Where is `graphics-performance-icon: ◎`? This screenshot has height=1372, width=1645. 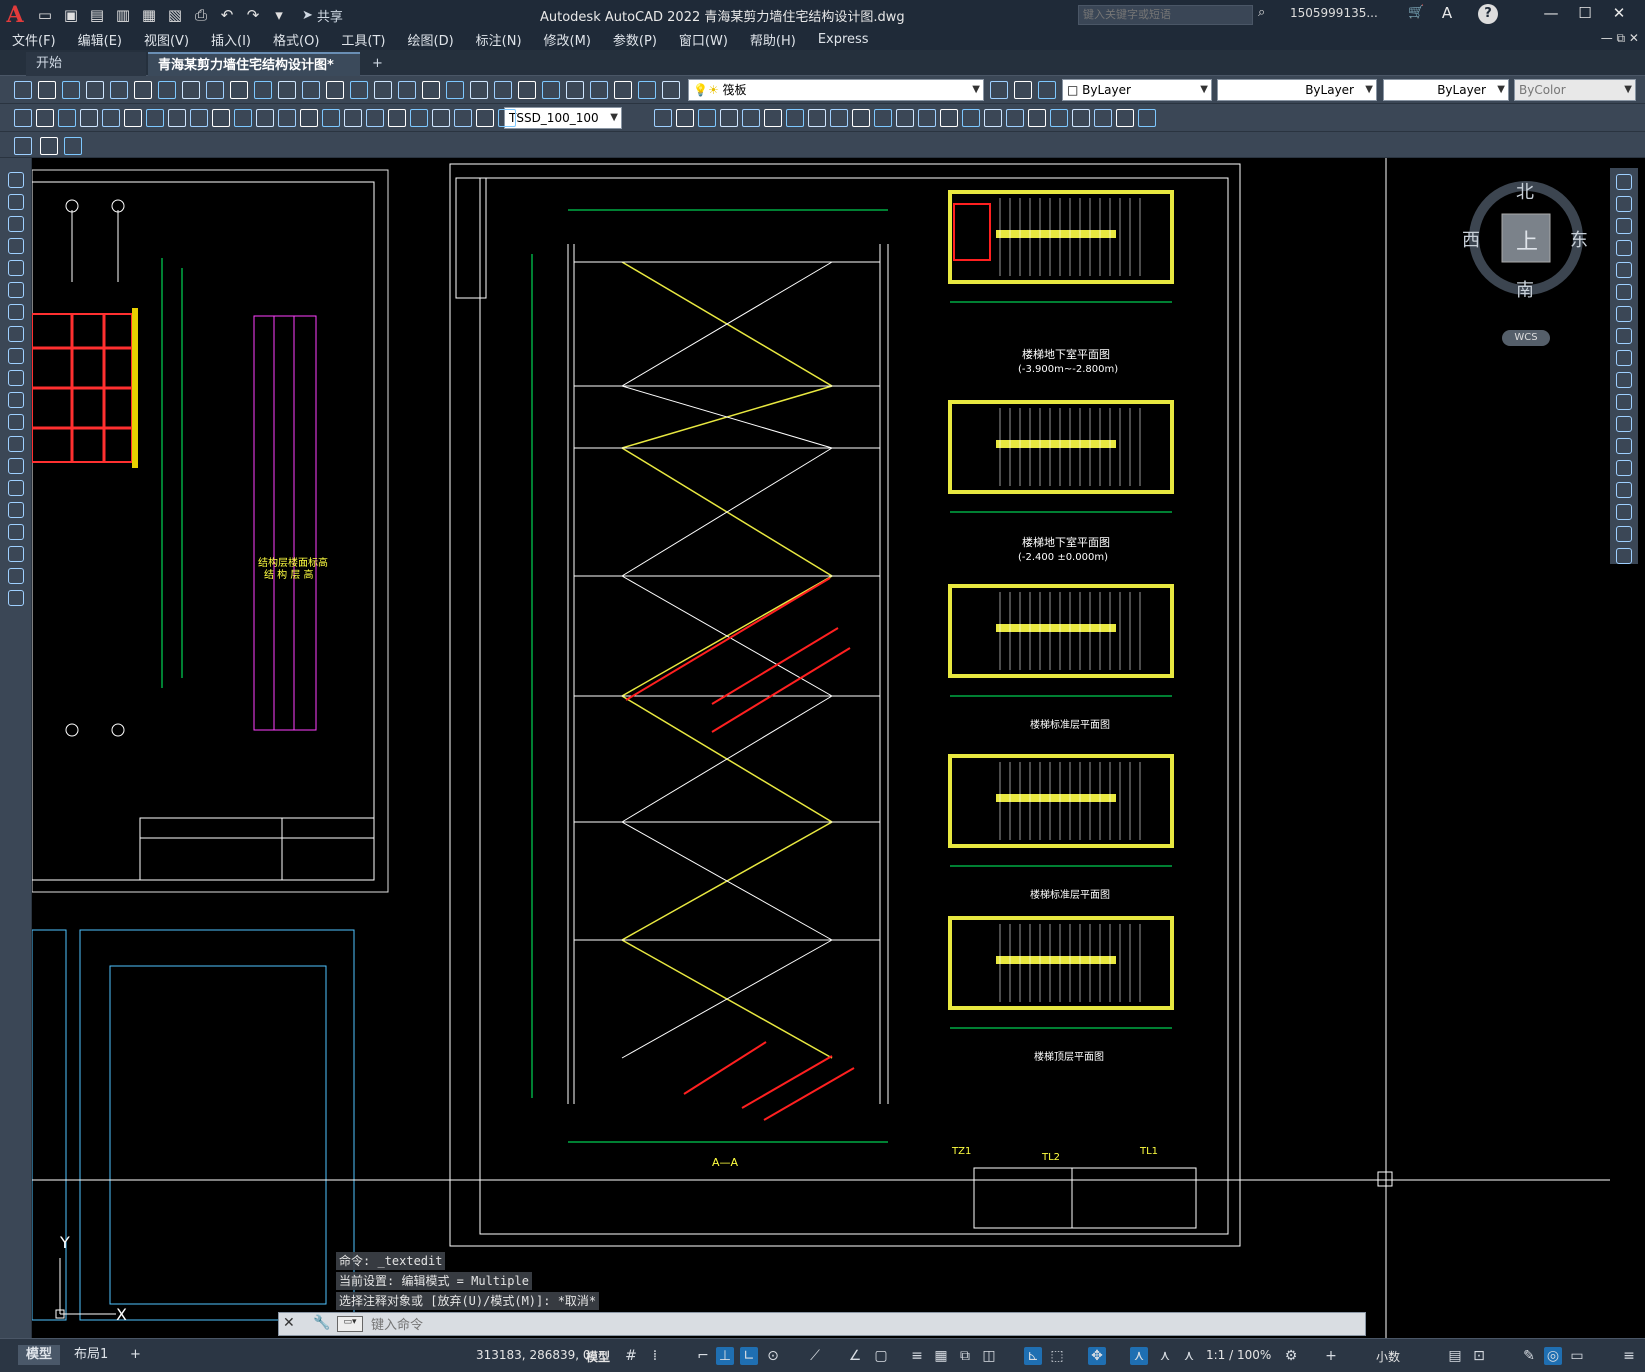
graphics-performance-icon: ◎ is located at coordinates (1553, 1356).